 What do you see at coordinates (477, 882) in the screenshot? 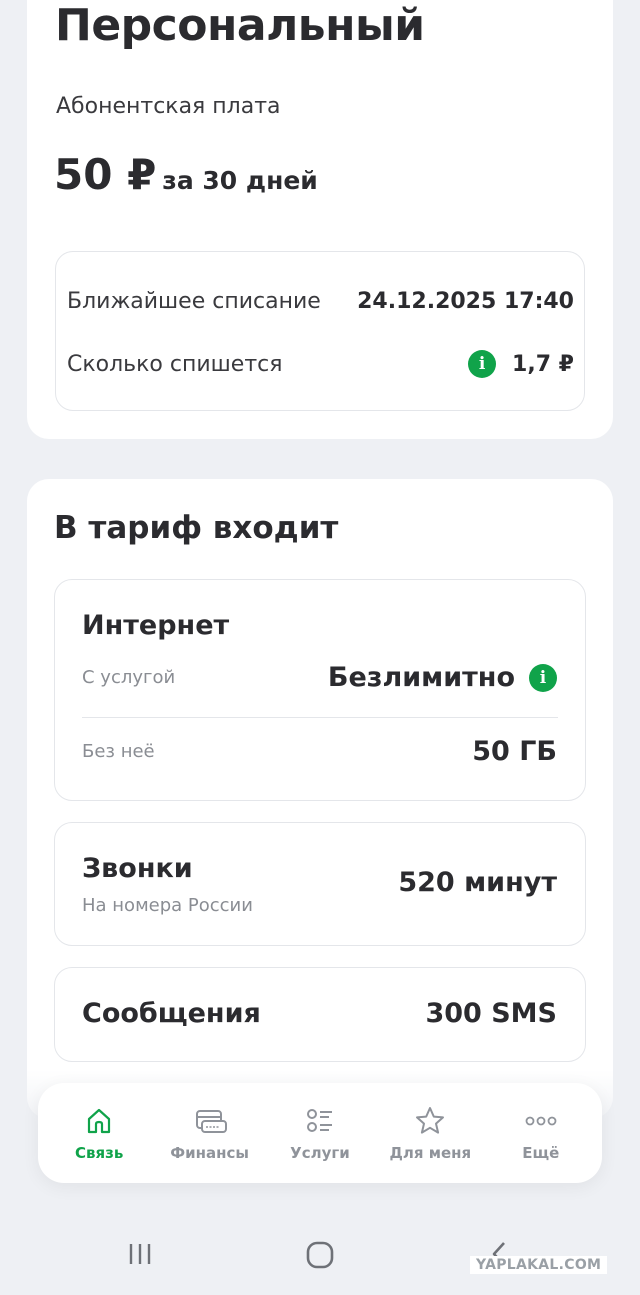
I see `calls-value: 520 минут` at bounding box center [477, 882].